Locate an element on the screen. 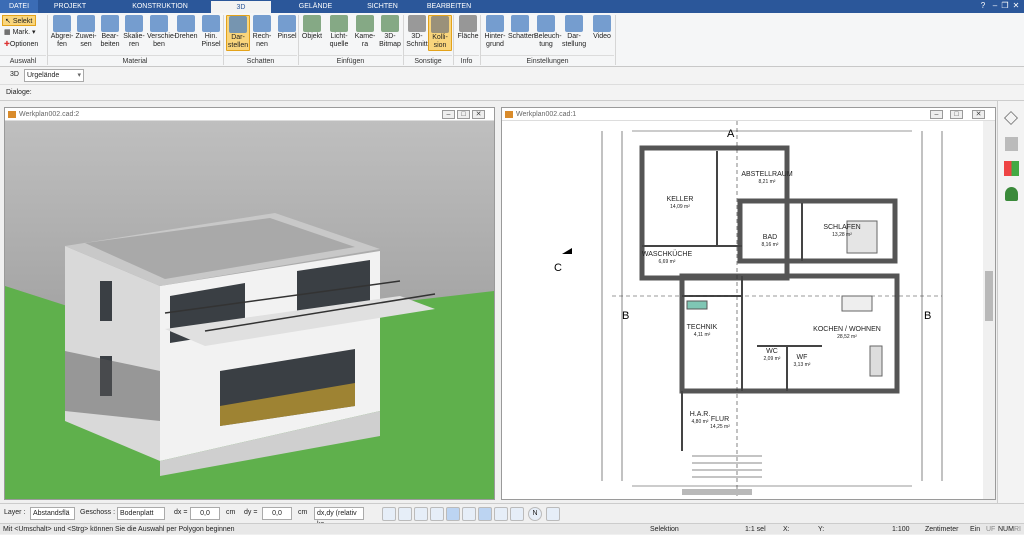 The height and width of the screenshot is (535, 1024). tree-icon is located at coordinates (1011, 194).